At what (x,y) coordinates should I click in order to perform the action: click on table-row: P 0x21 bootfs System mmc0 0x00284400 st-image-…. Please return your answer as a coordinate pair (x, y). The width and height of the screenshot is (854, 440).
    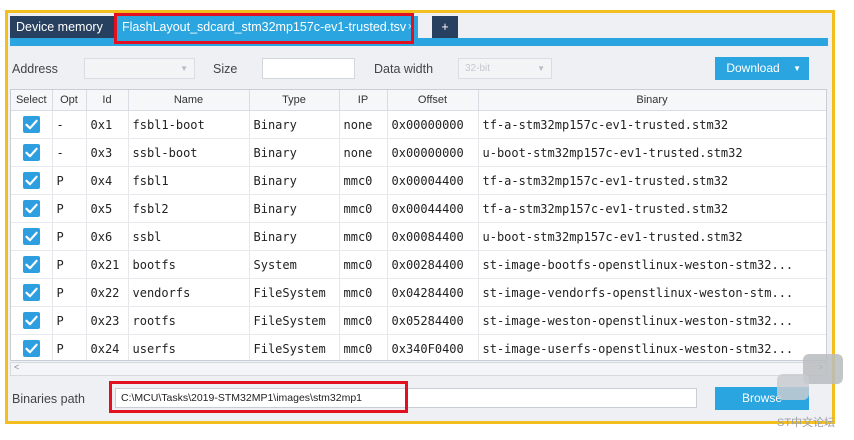
    Looking at the image, I should click on (418, 264).